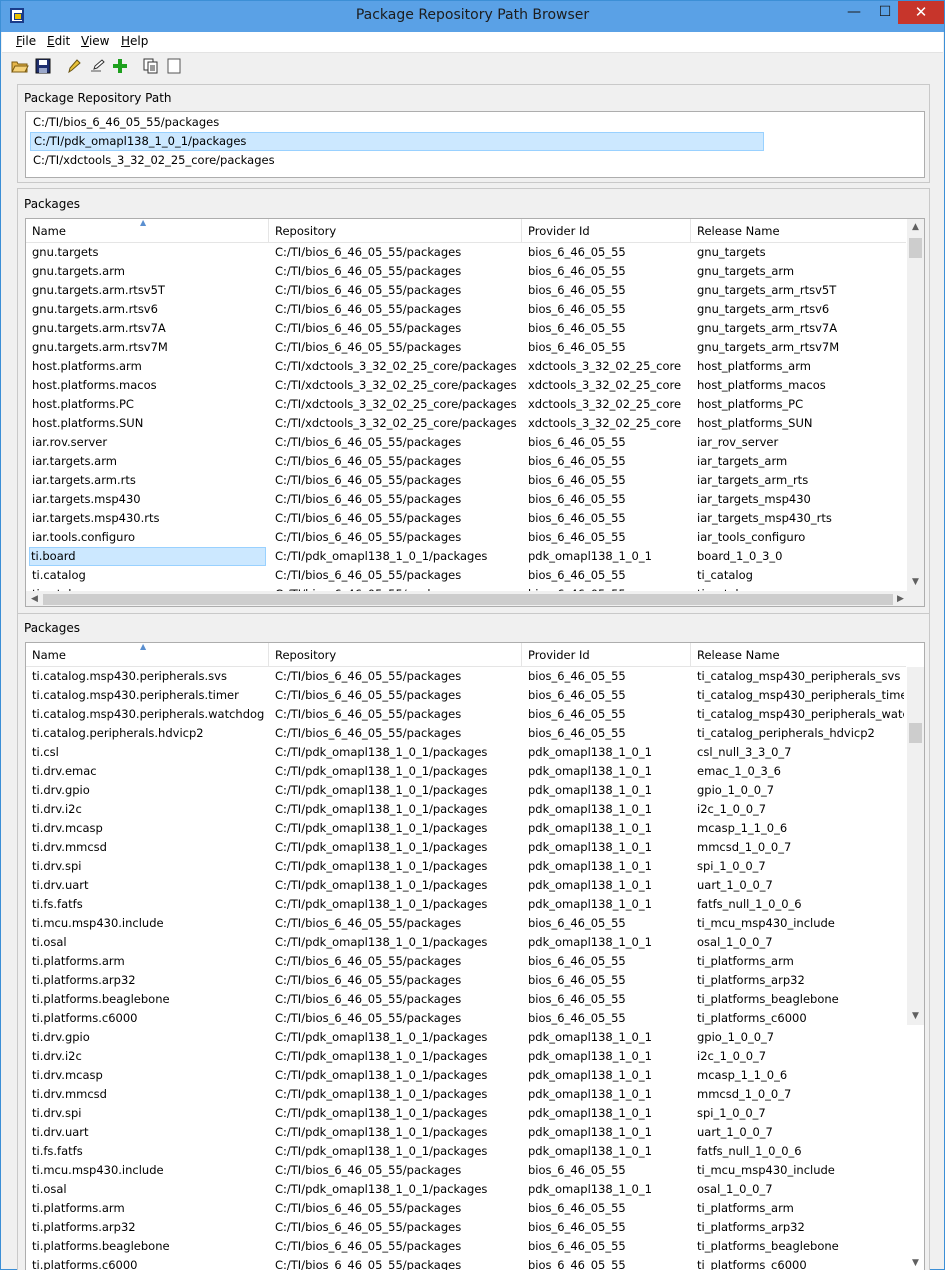 The image size is (945, 1270). What do you see at coordinates (885, 12) in the screenshot?
I see `maximize-button: ☐` at bounding box center [885, 12].